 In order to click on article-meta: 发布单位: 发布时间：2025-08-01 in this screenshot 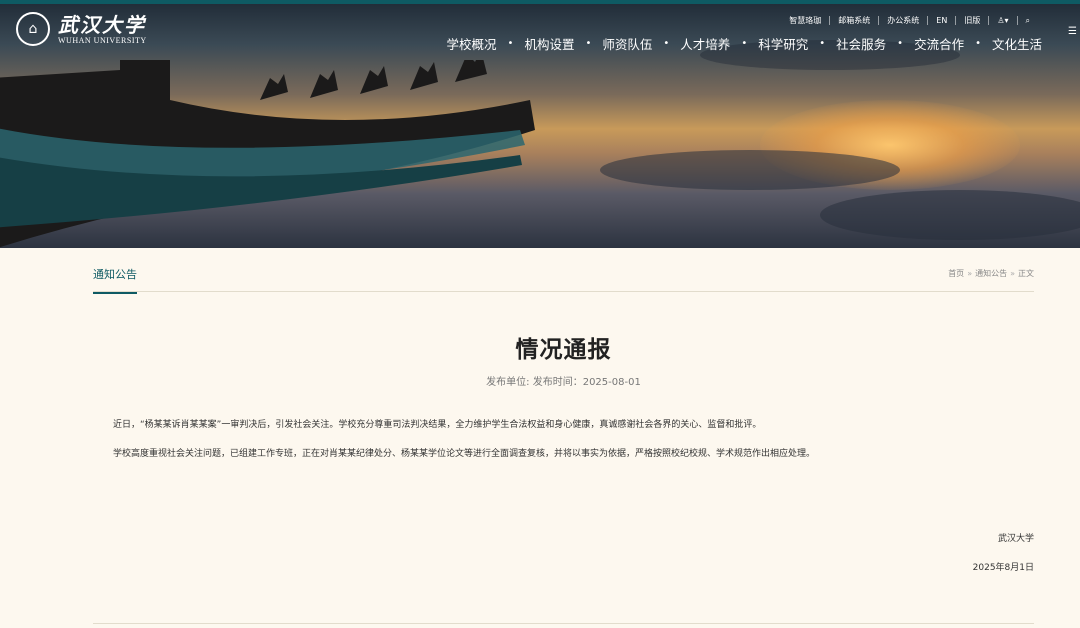, I will do `click(563, 382)`.